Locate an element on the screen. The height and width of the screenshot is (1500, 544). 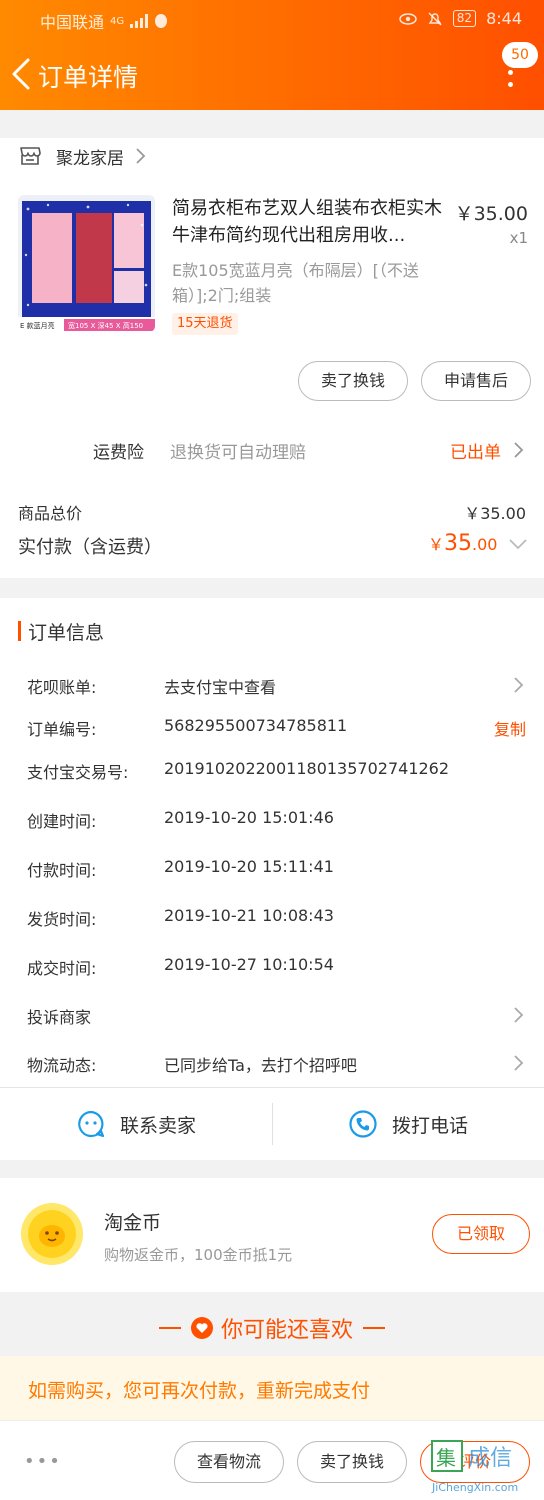
contact-seller-button: 联系卖家 is located at coordinates (136, 1124).